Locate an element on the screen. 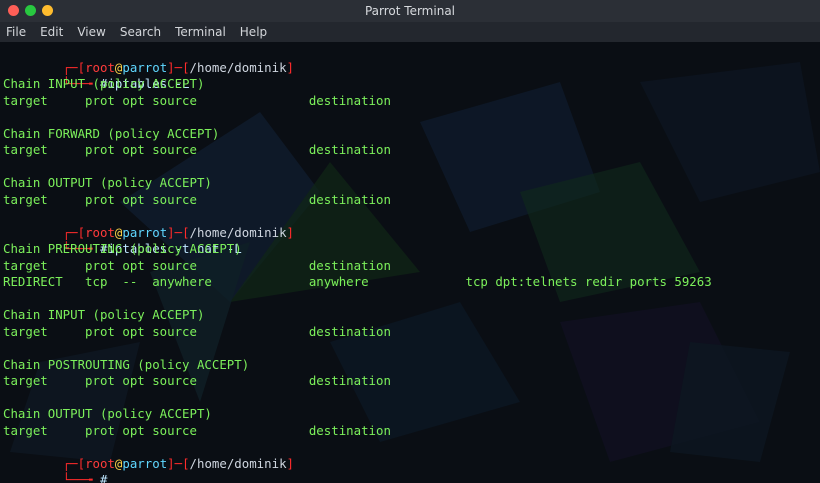 The height and width of the screenshot is (483, 820). close-button is located at coordinates (13, 10).